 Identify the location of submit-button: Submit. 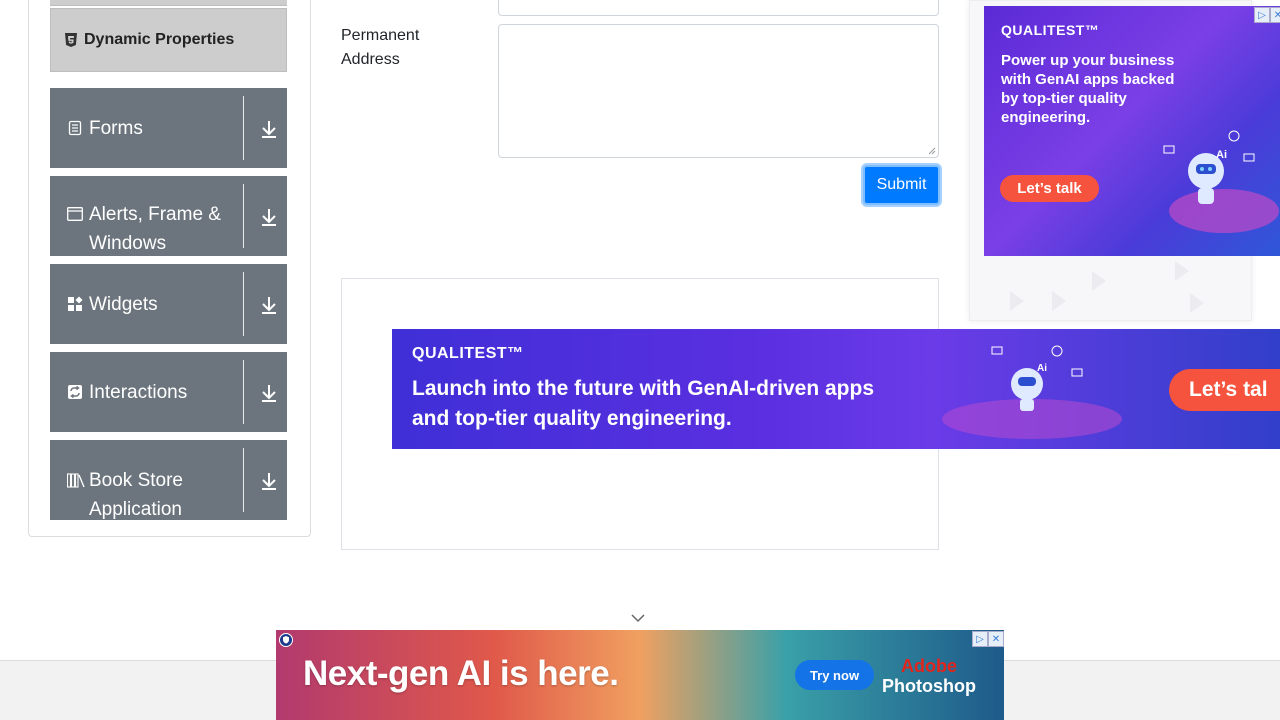
(901, 185).